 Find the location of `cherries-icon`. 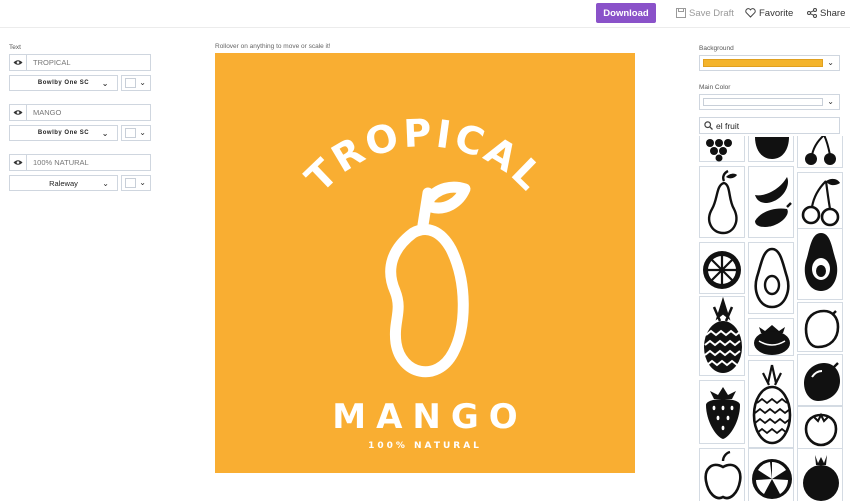

cherries-icon is located at coordinates (820, 152).